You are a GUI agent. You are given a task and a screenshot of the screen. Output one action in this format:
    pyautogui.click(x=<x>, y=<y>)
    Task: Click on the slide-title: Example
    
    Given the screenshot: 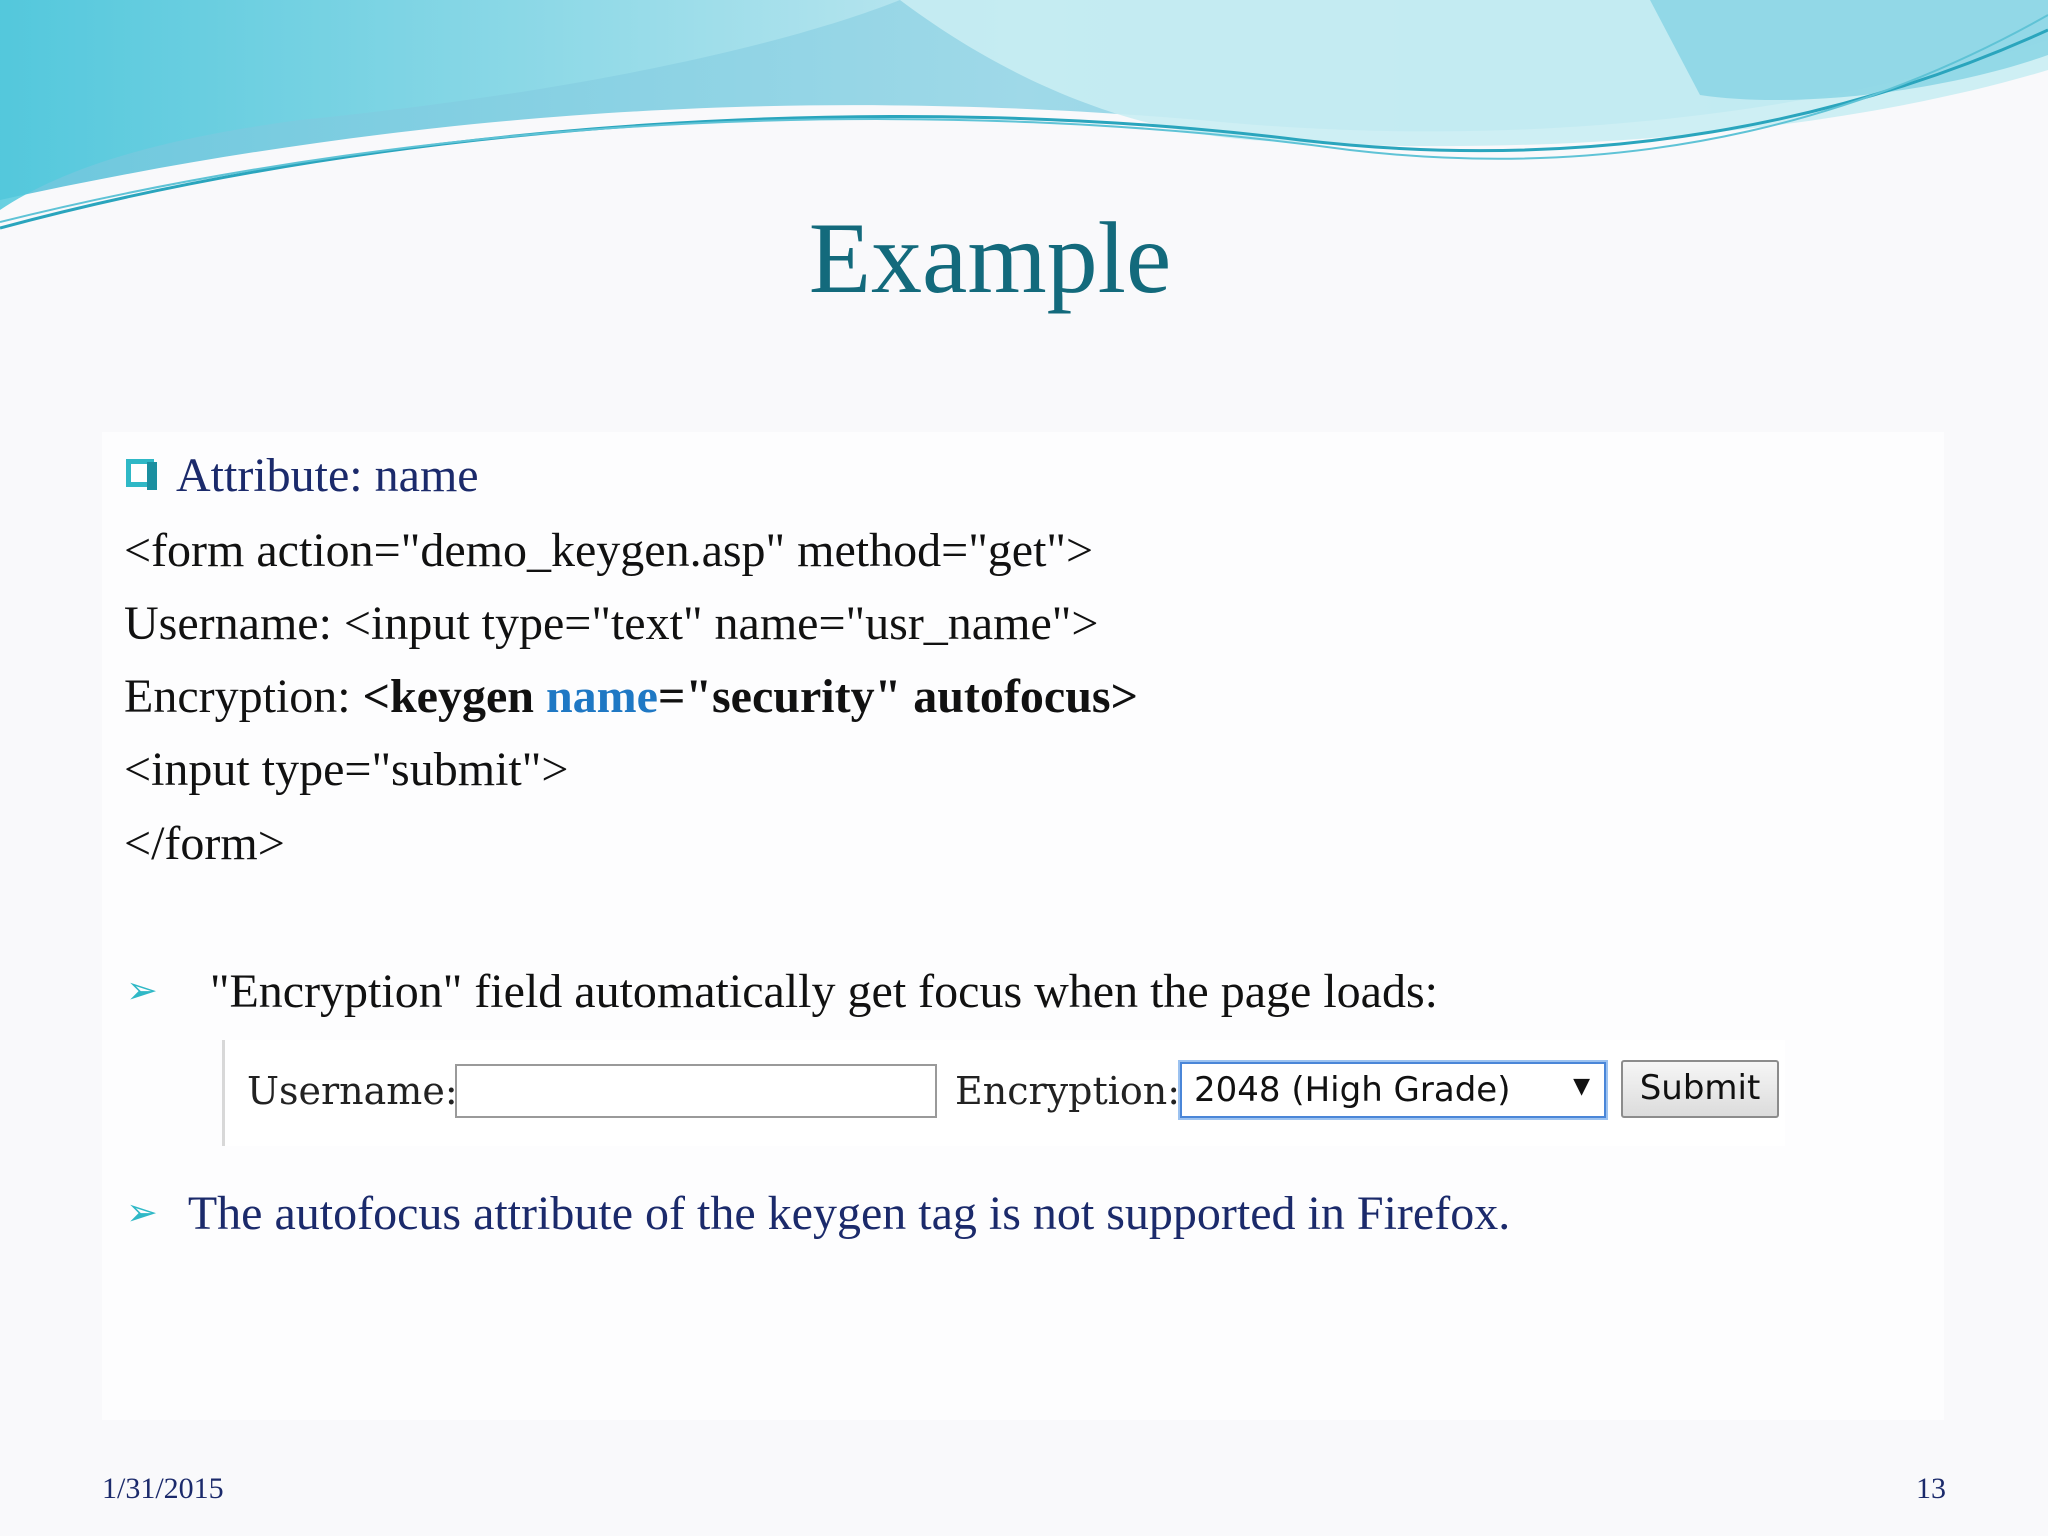 What is the action you would take?
    pyautogui.click(x=990, y=258)
    